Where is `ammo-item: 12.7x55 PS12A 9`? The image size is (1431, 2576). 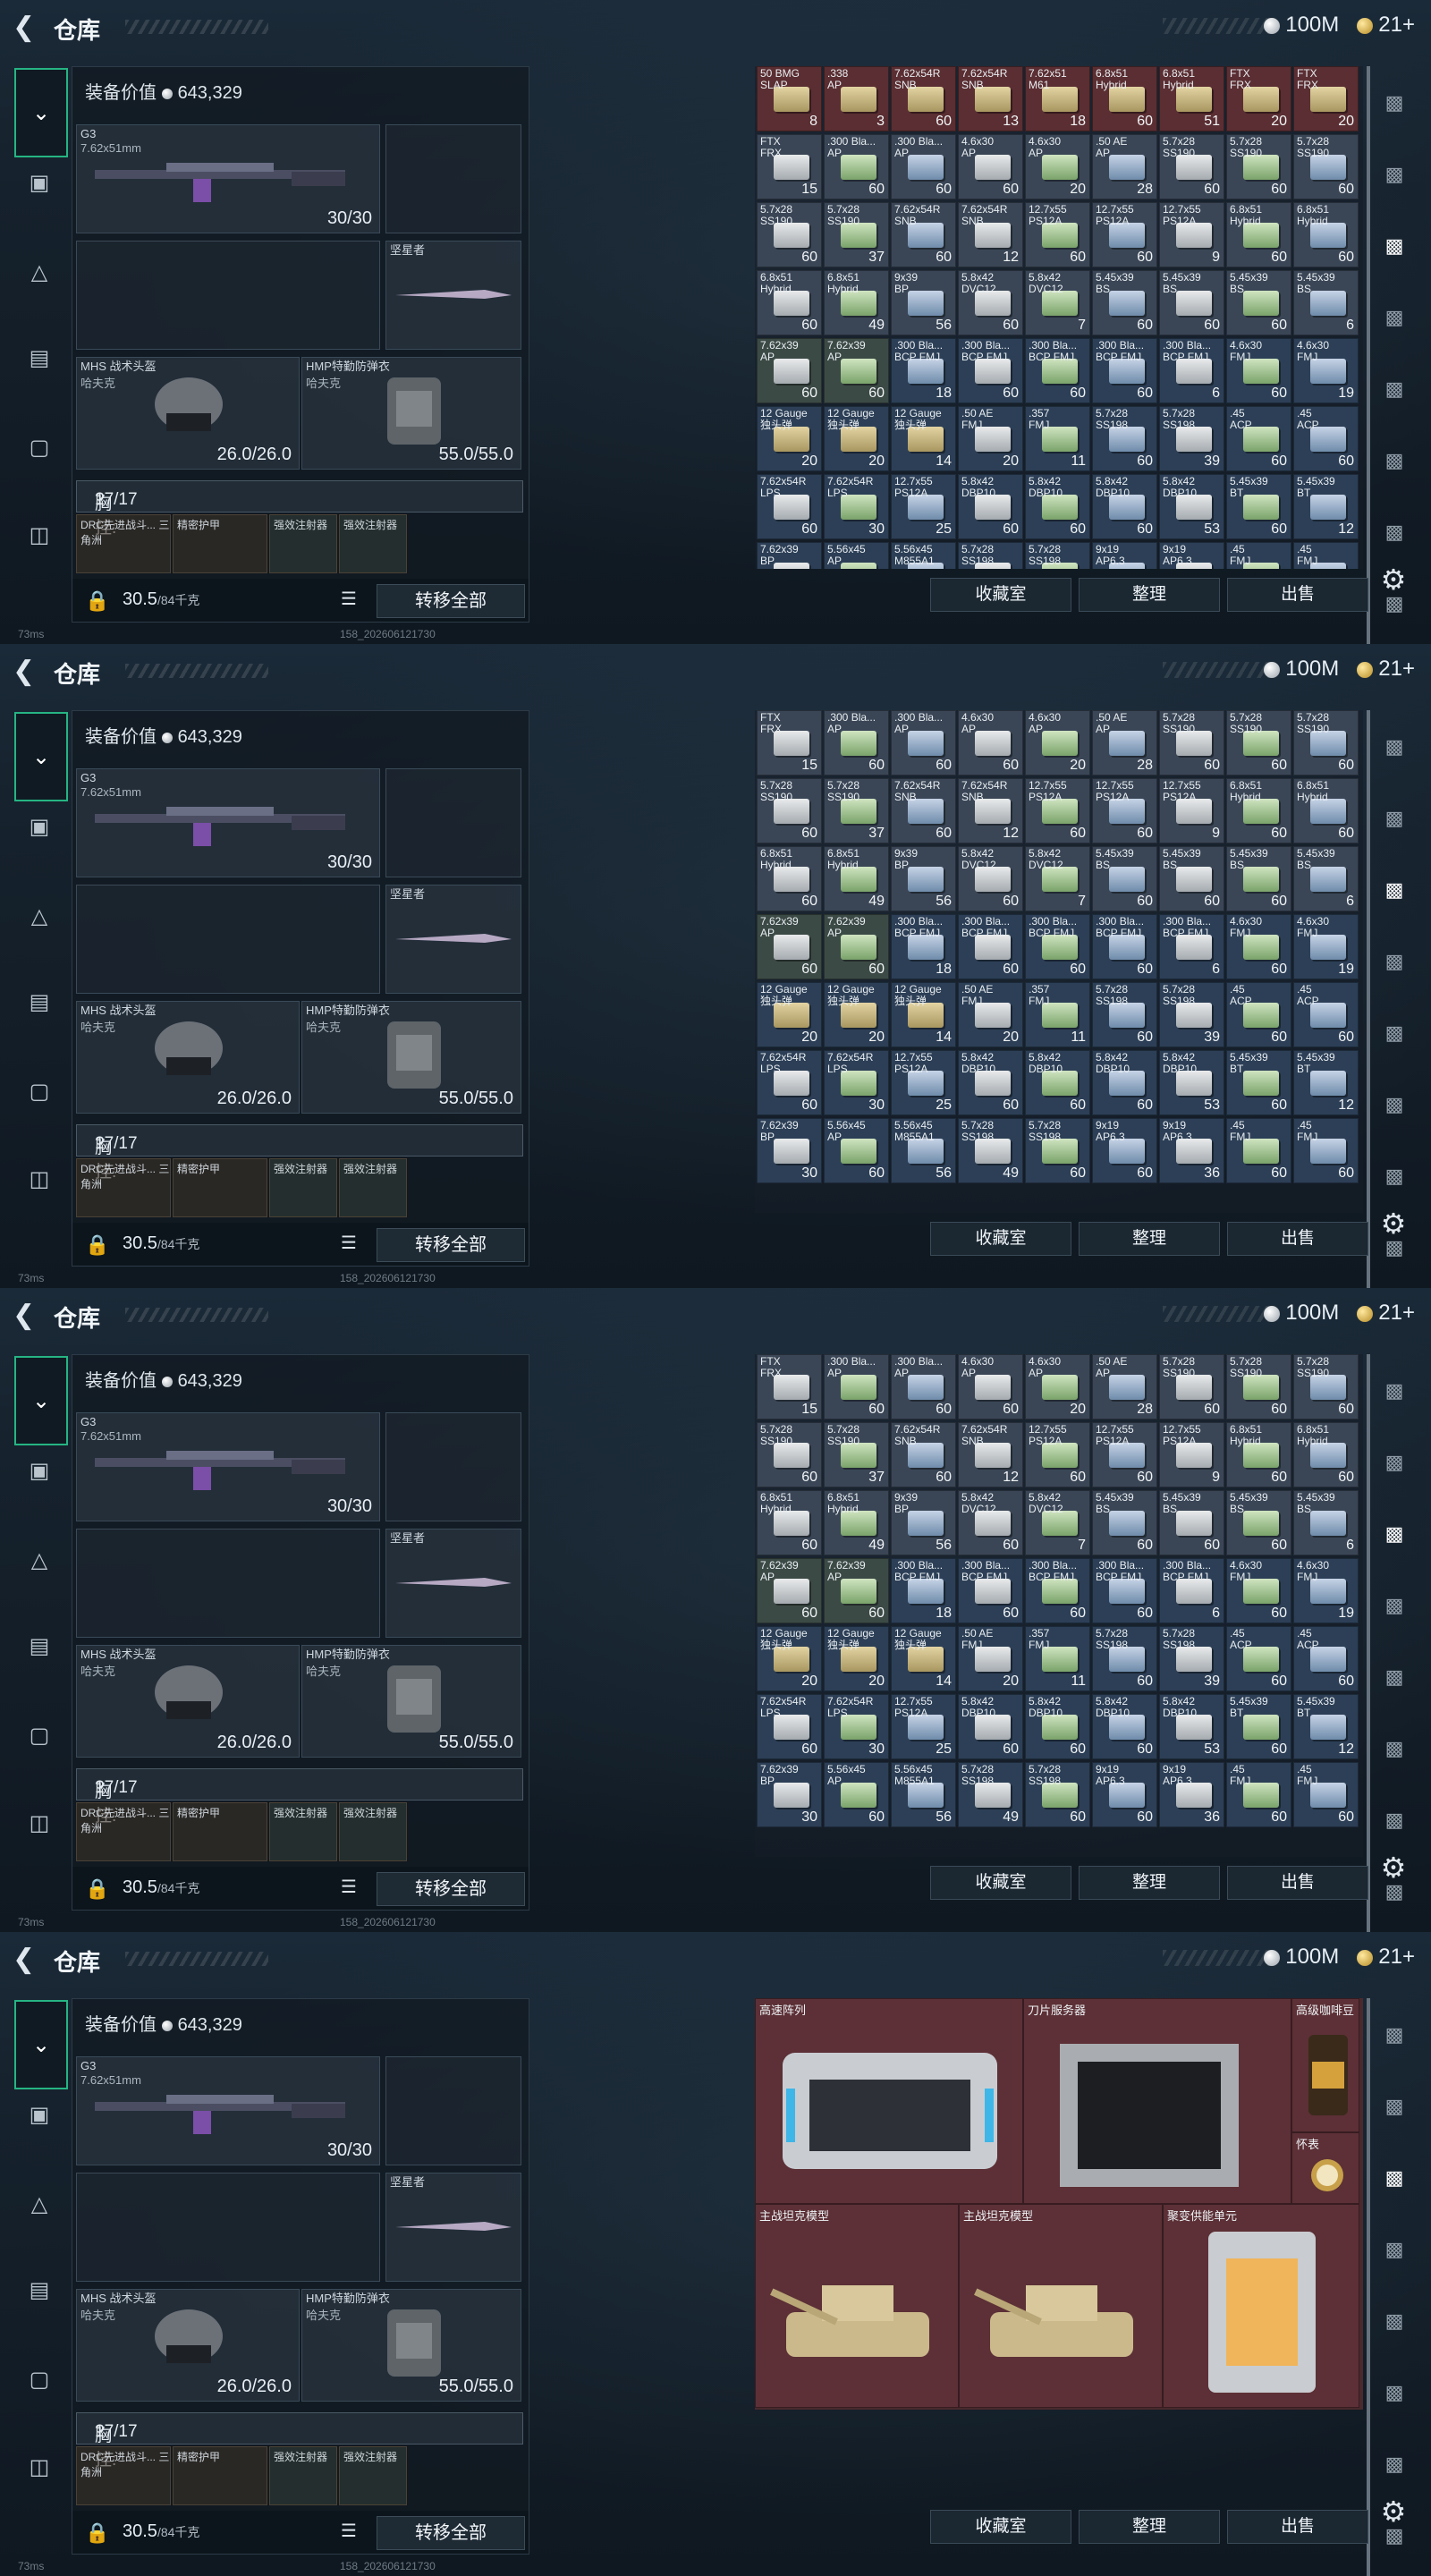 ammo-item: 12.7x55 PS12A 9 is located at coordinates (1192, 234).